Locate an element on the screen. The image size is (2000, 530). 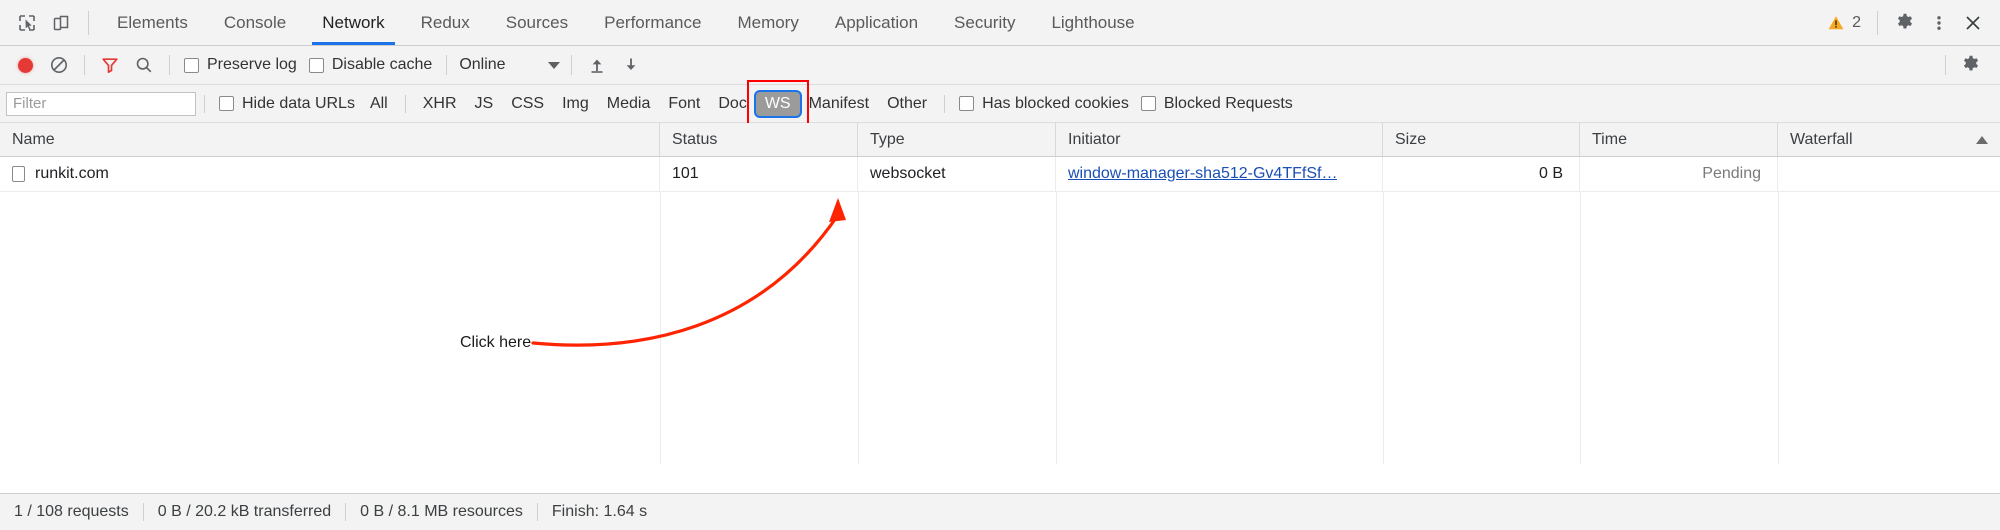
blocked-requests-label: Blocked Requests is located at coordinates (1228, 103).